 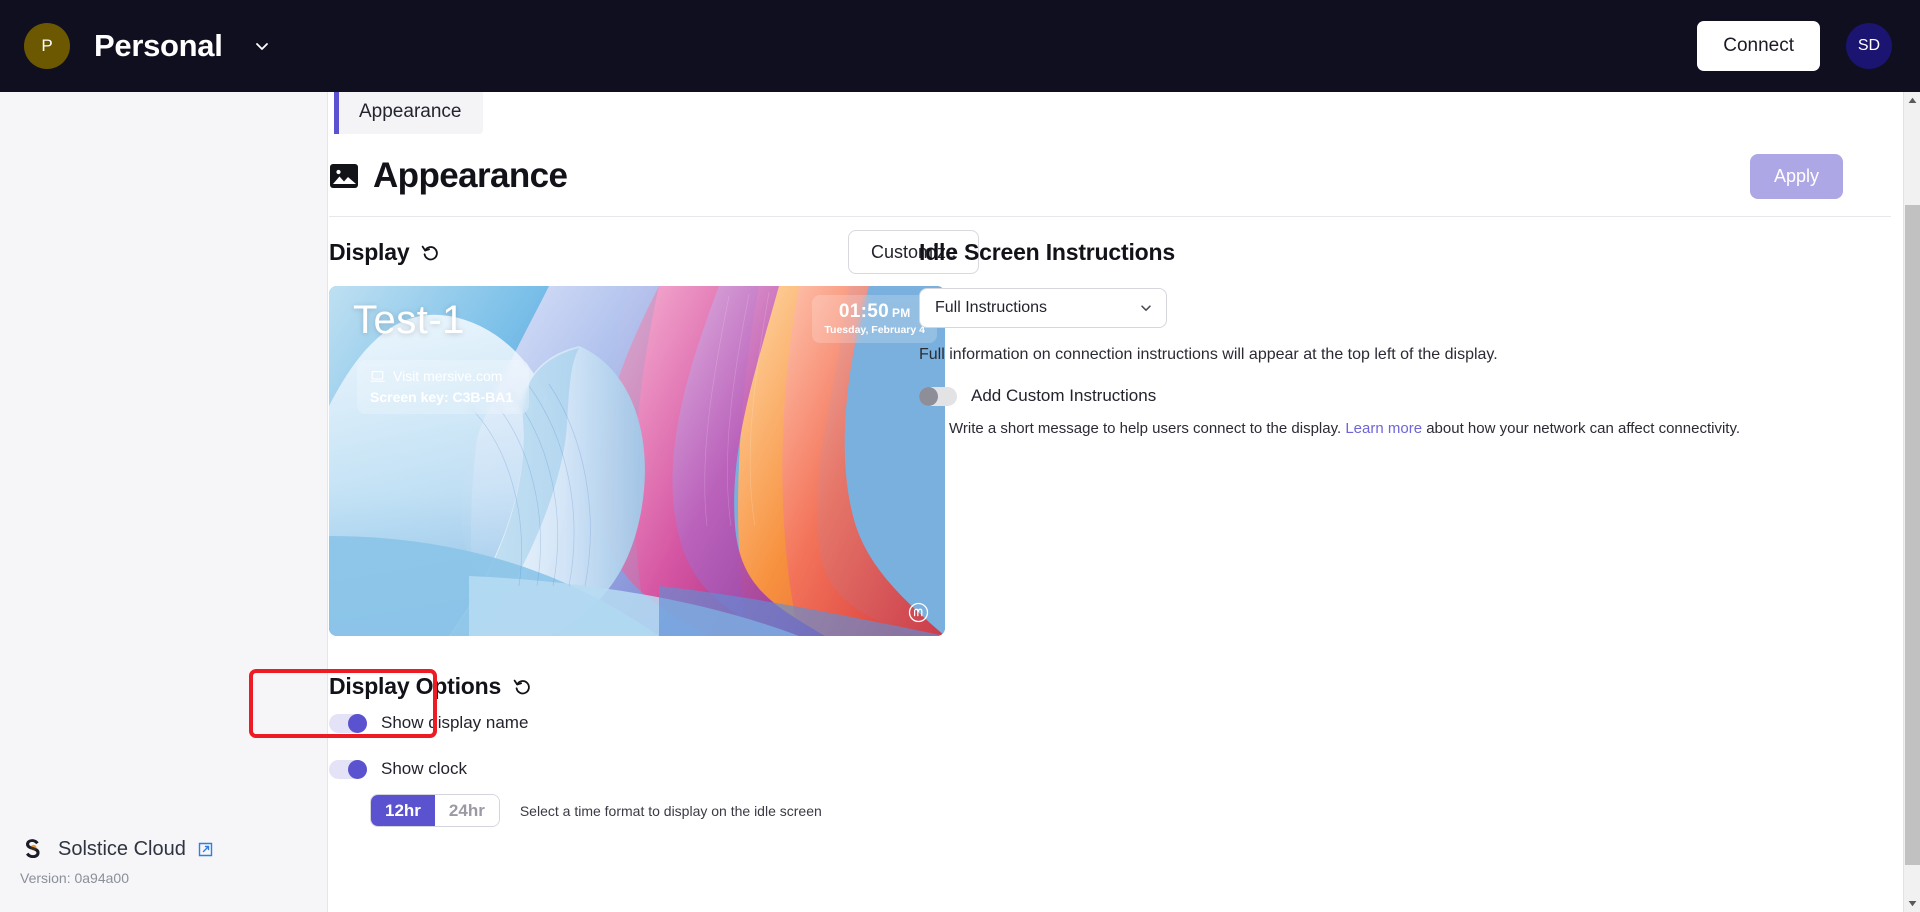 What do you see at coordinates (1912, 903) in the screenshot?
I see `caret-down-icon` at bounding box center [1912, 903].